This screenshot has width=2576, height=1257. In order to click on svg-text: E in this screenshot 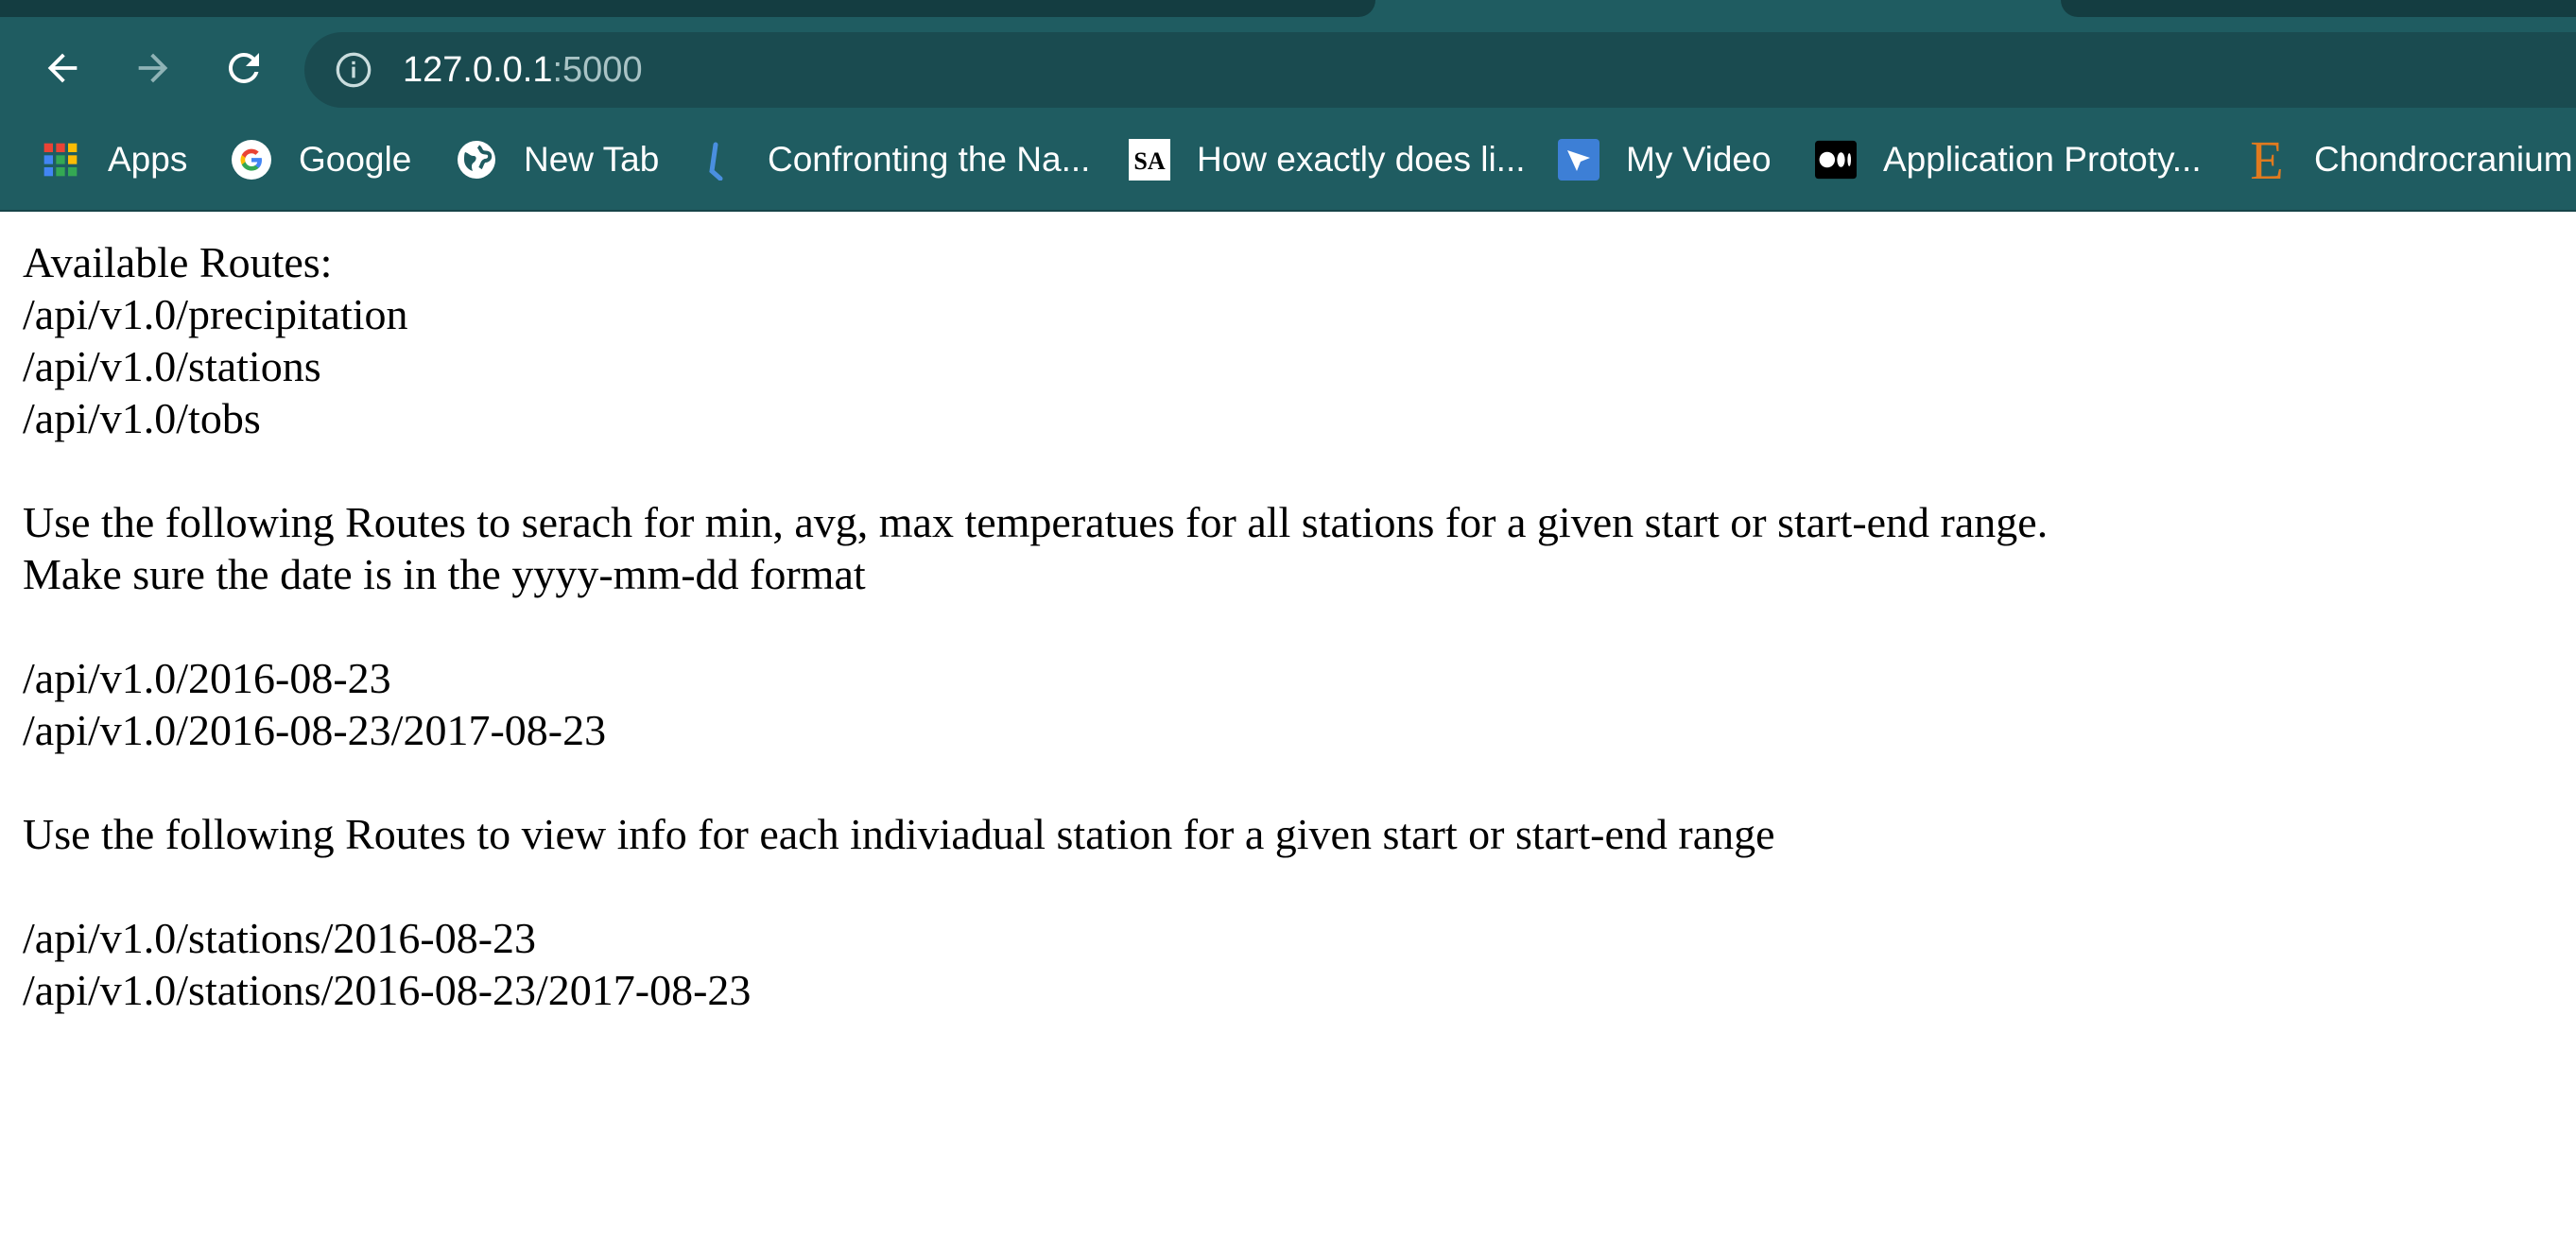, I will do `click(2266, 159)`.